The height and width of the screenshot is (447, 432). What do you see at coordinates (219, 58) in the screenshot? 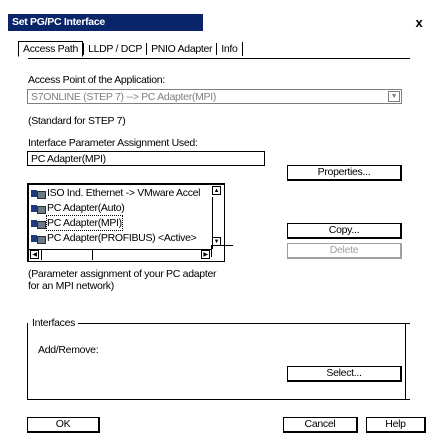
I see `tab-panel-border` at bounding box center [219, 58].